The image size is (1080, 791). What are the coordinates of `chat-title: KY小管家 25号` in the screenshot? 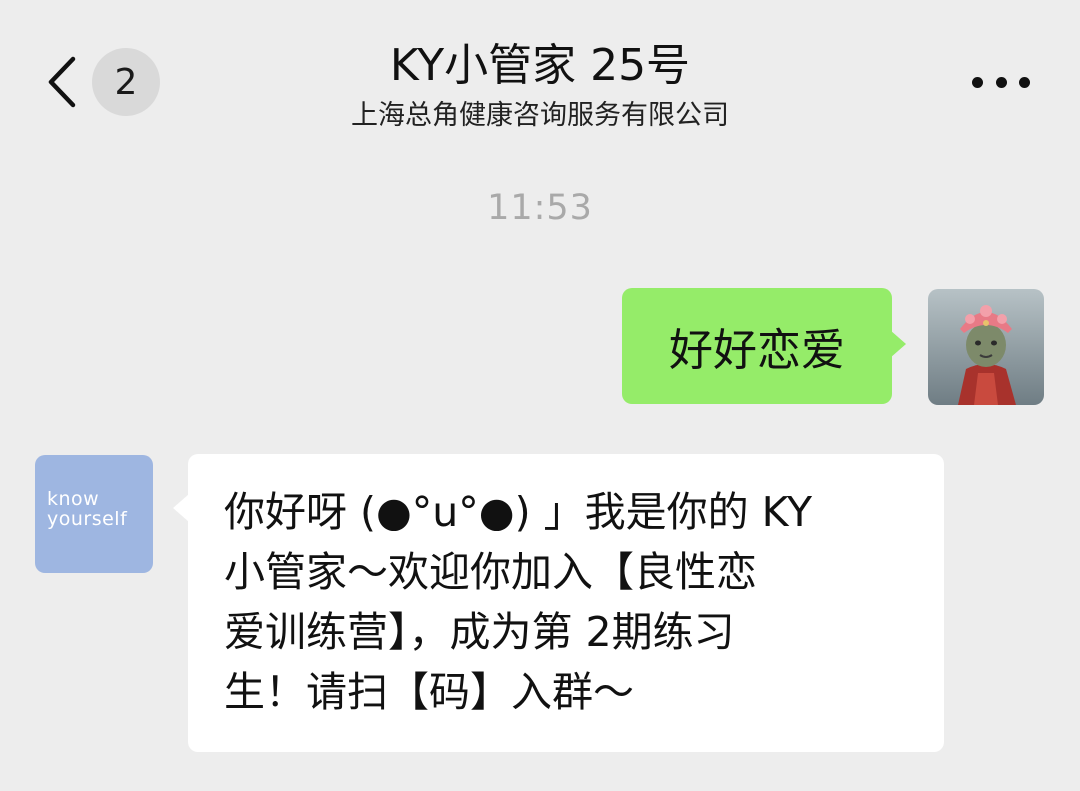 It's located at (540, 65).